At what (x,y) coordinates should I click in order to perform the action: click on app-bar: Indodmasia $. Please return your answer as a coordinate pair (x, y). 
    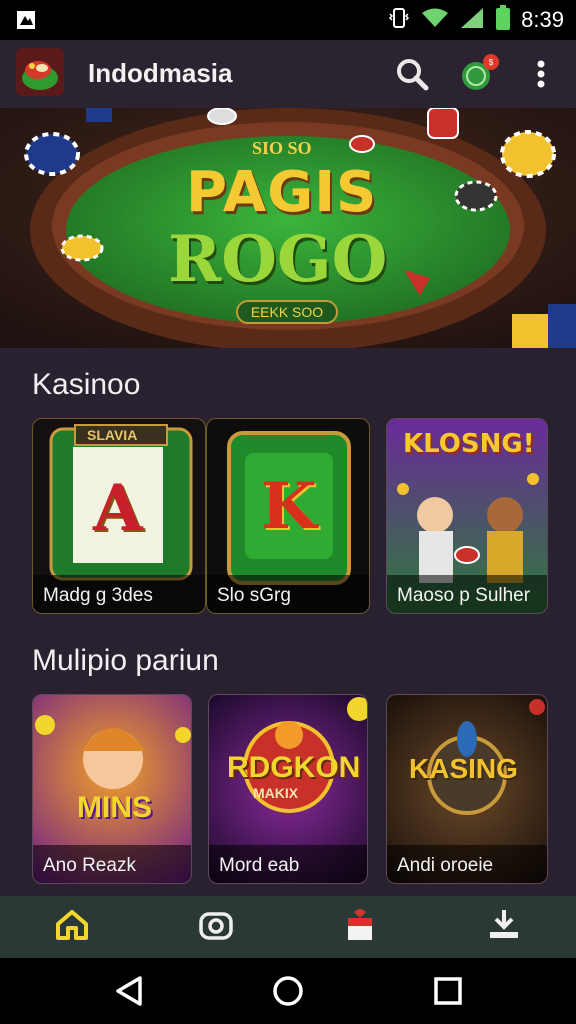
    Looking at the image, I should click on (288, 74).